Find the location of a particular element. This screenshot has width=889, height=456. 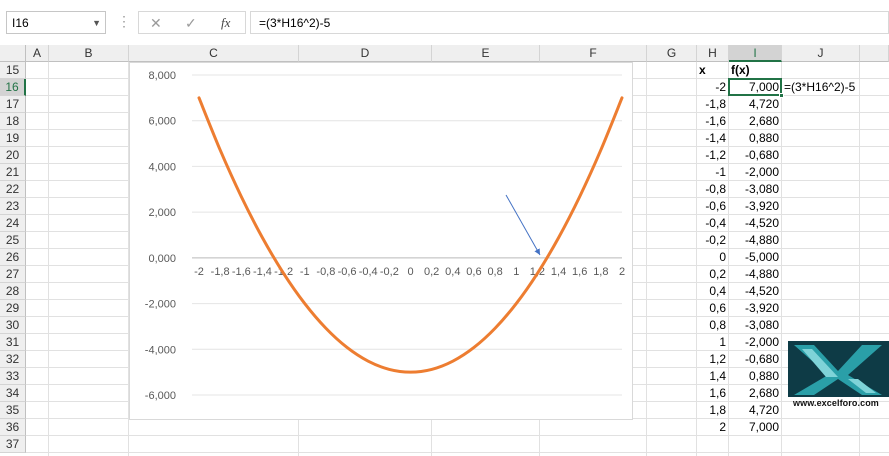

x-value-cell: 0,8 is located at coordinates (713, 325).